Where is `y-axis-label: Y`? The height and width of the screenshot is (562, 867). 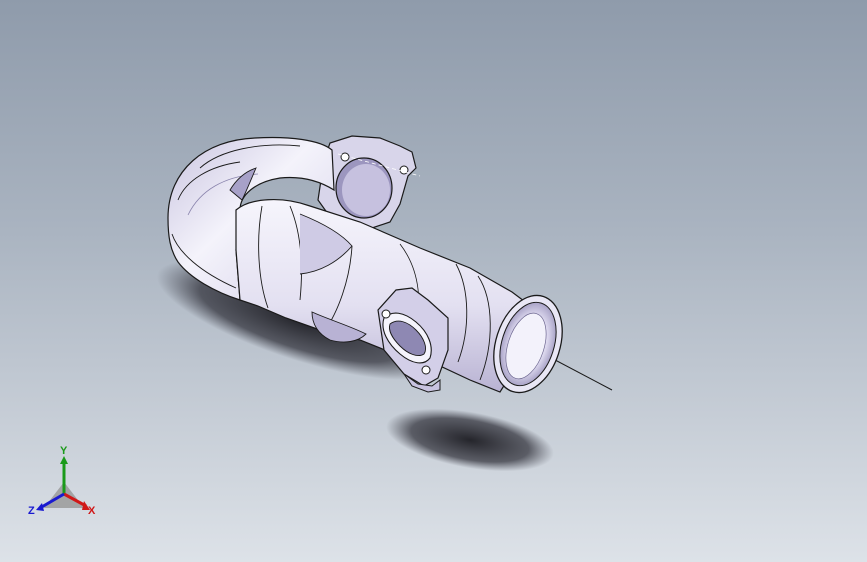 y-axis-label: Y is located at coordinates (64, 451).